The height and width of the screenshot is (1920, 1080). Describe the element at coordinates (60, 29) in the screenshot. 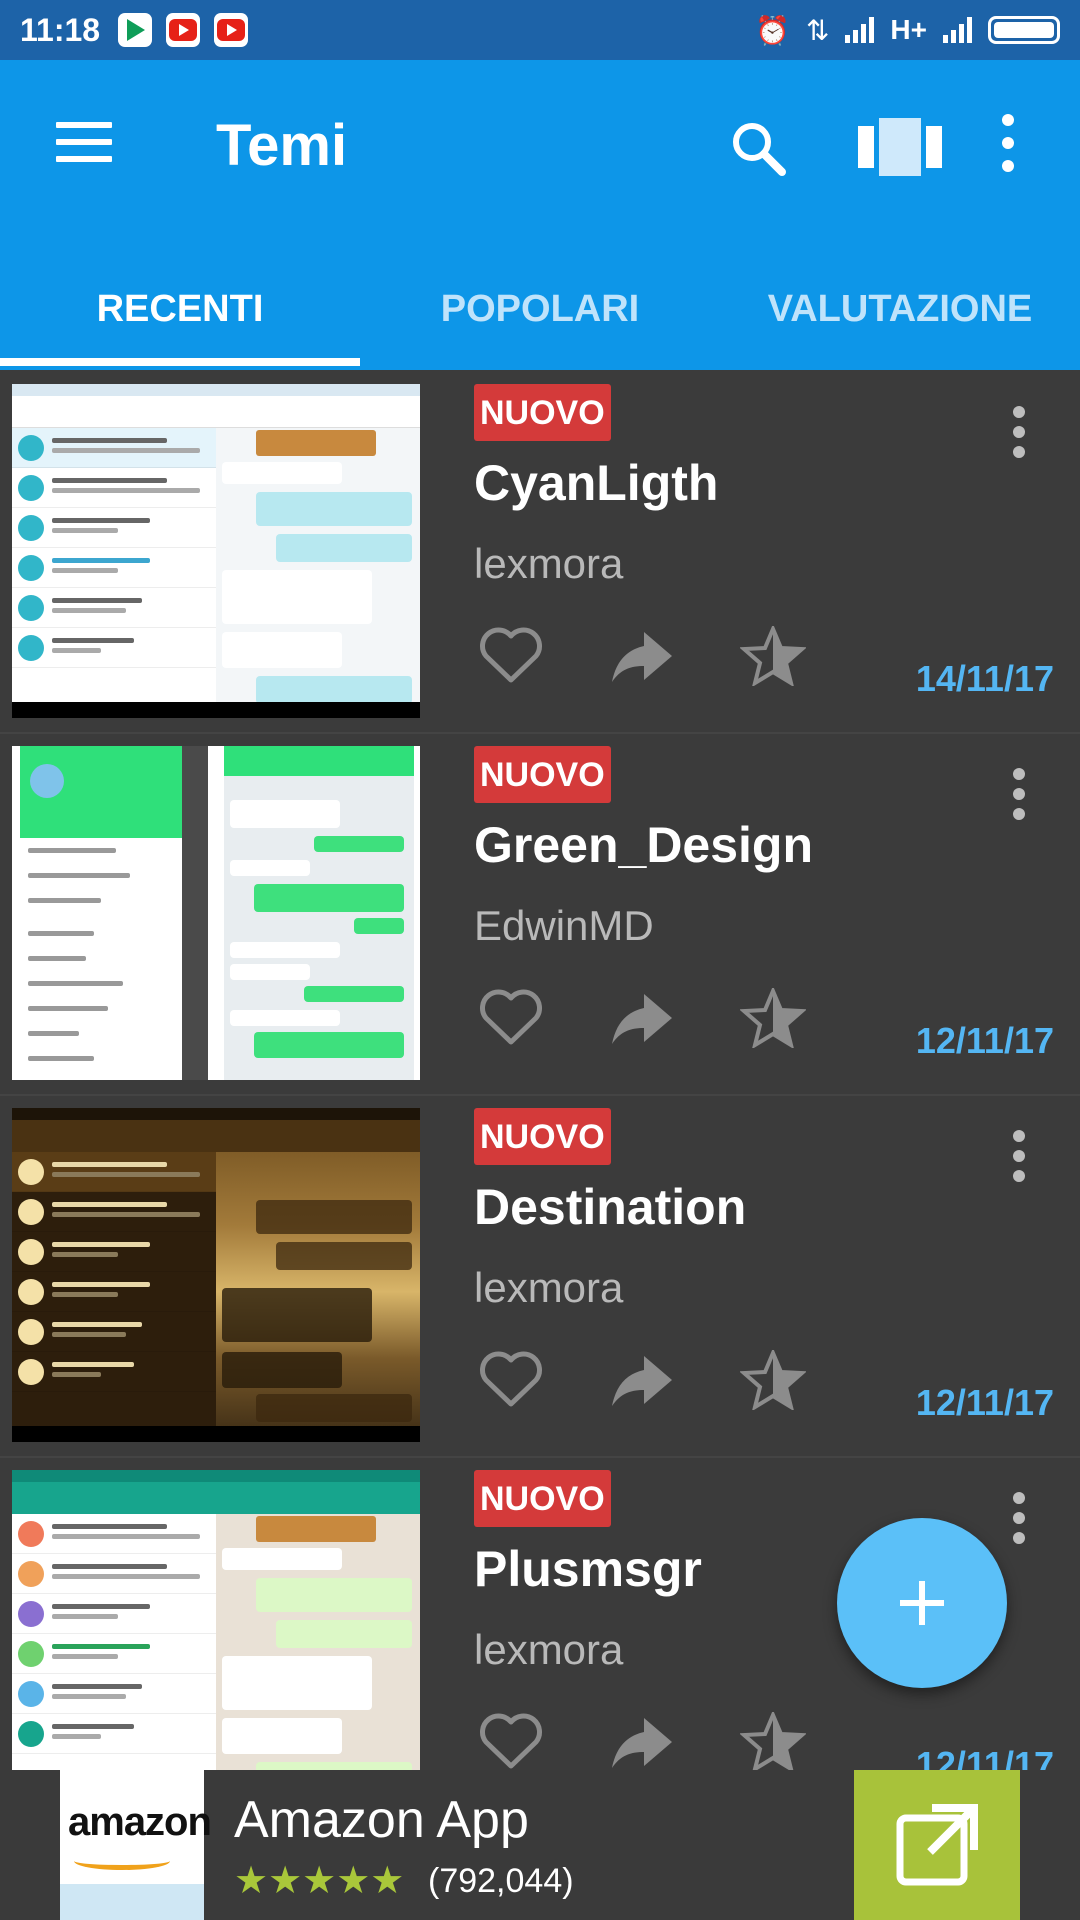

I see `status-time: 11:18` at that location.